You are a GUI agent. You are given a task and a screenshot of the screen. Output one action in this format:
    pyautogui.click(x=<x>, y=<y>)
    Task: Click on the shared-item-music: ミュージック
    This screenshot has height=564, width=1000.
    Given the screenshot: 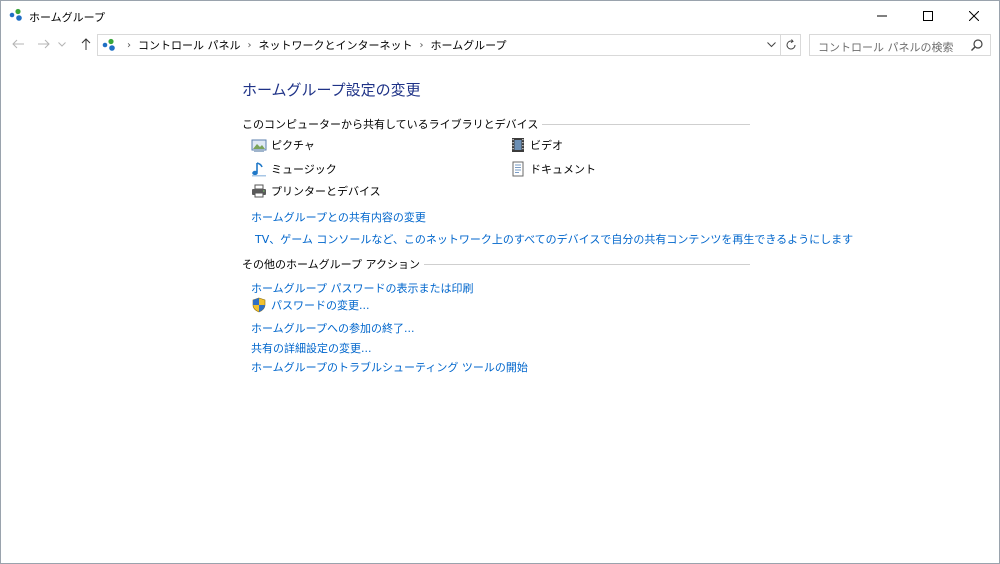 What is the action you would take?
    pyautogui.click(x=294, y=169)
    